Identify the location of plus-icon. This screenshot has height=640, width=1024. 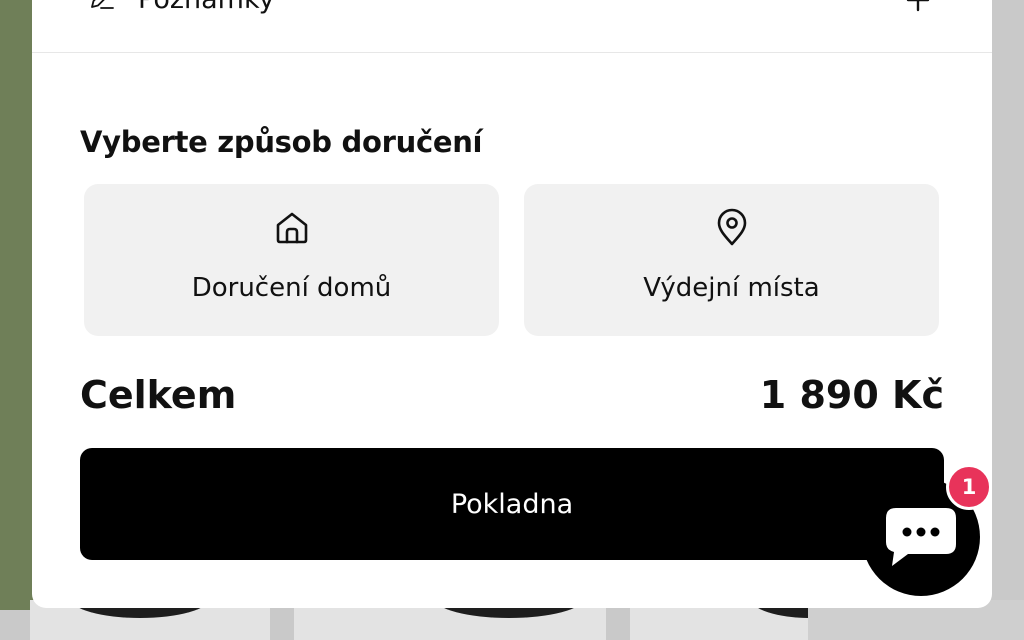
(918, 9).